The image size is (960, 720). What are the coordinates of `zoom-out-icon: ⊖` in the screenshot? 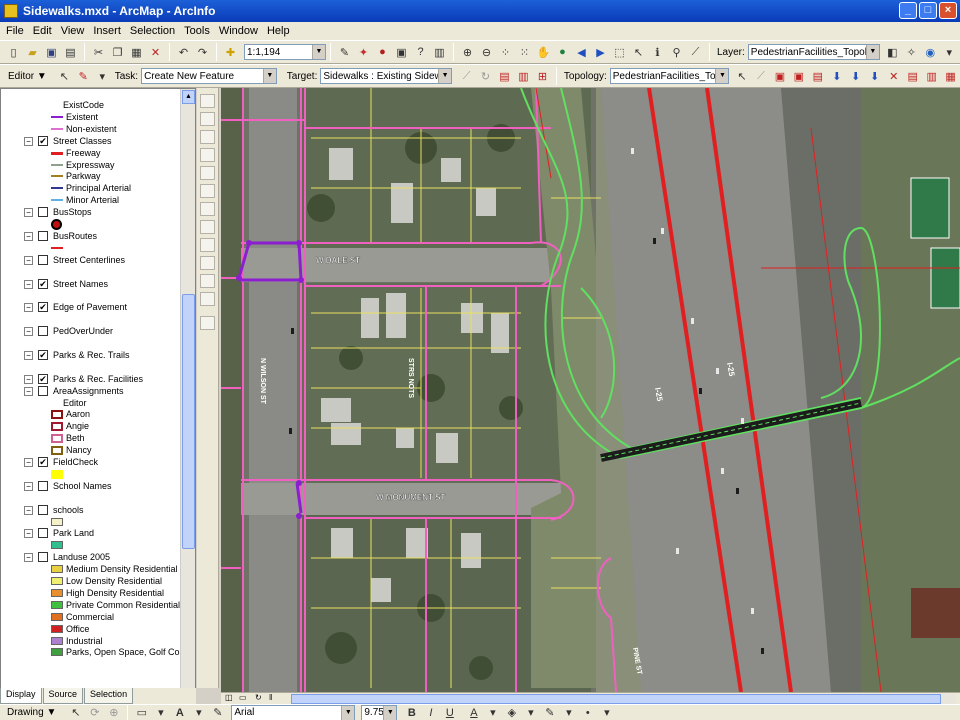 It's located at (486, 52).